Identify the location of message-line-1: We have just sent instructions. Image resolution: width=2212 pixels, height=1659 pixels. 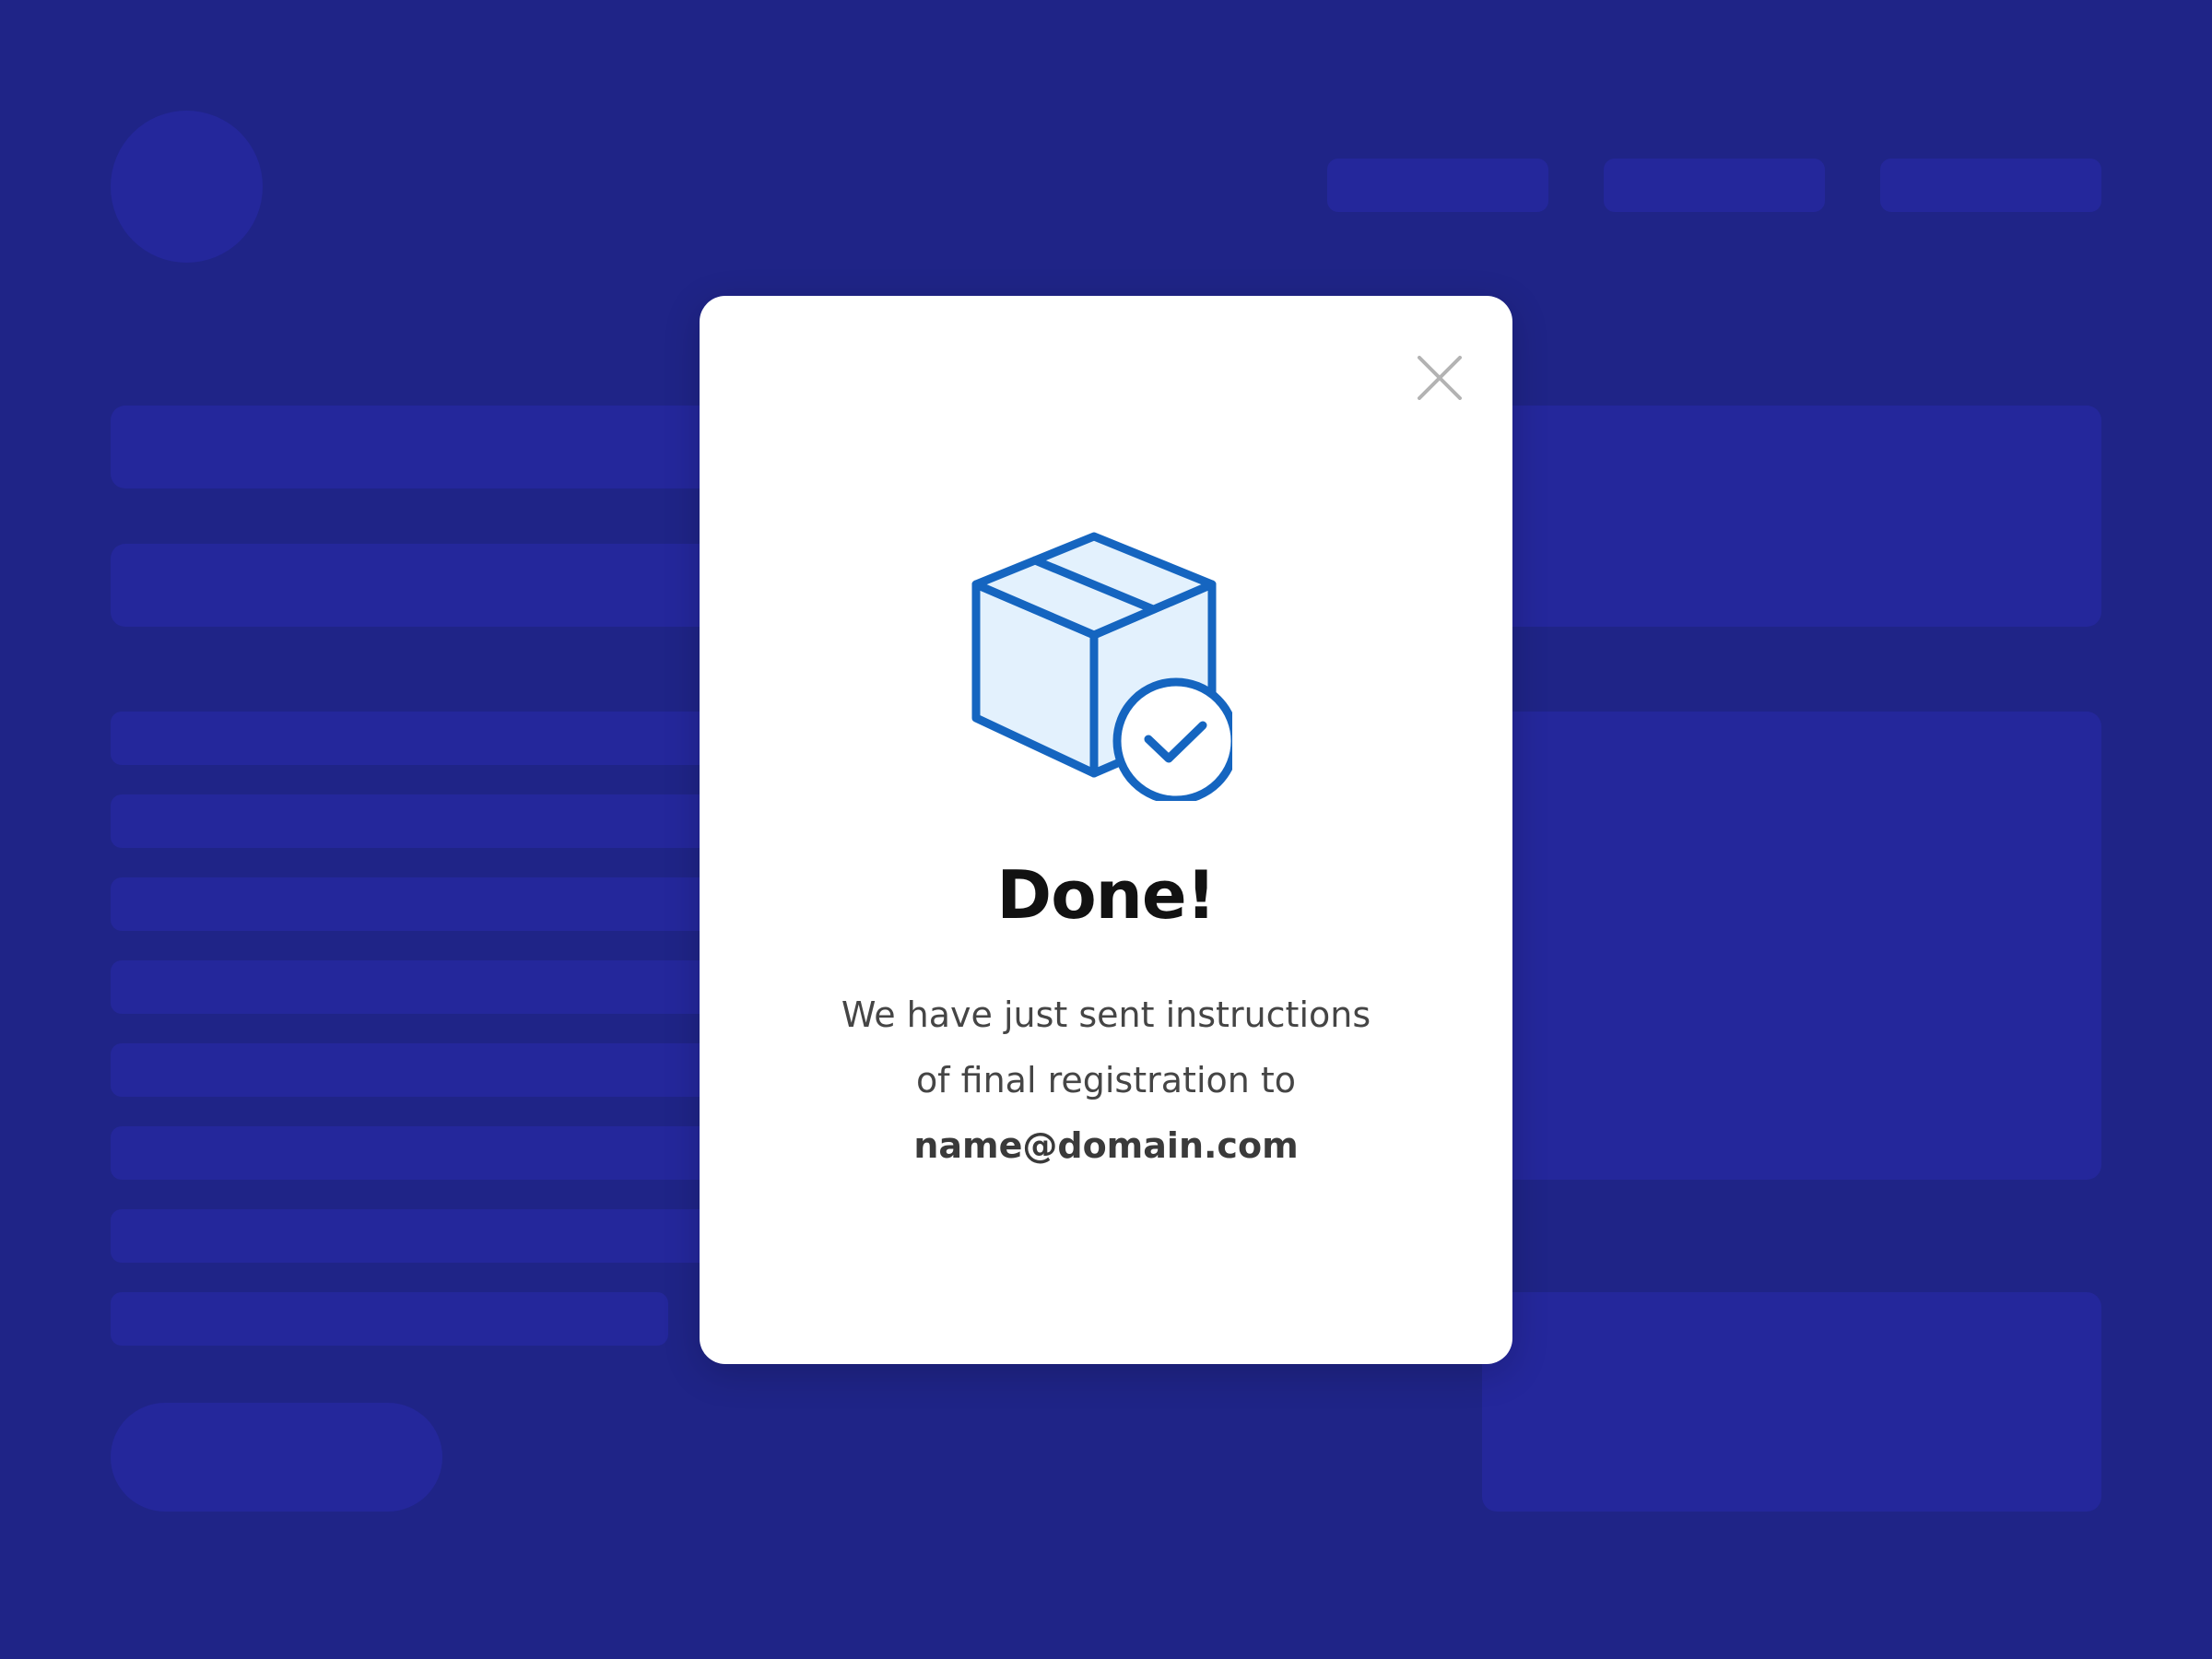
(1106, 1014).